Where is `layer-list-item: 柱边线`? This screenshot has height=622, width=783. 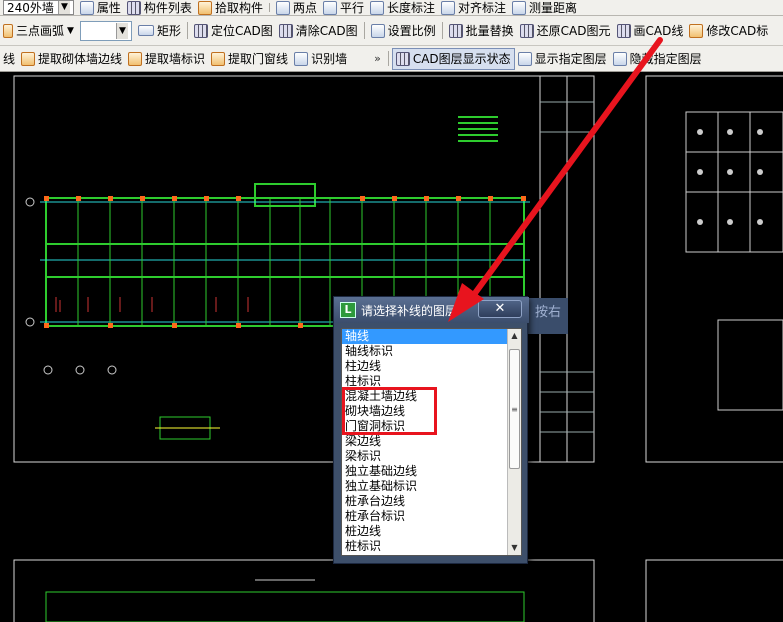
layer-list-item: 柱边线 is located at coordinates (425, 366).